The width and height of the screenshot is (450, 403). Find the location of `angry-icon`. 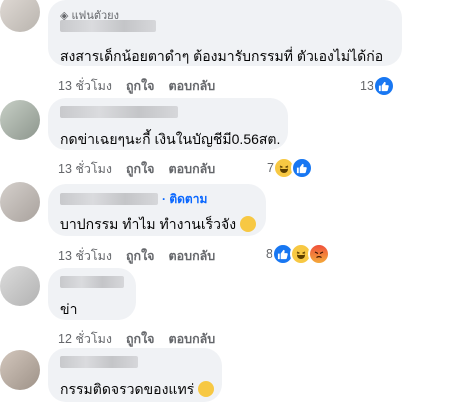

angry-icon is located at coordinates (318, 254).